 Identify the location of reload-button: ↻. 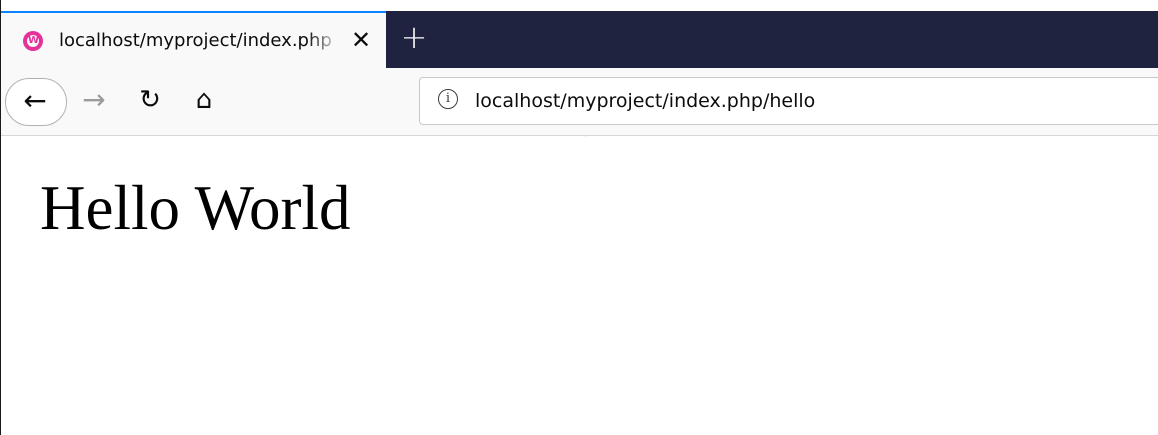
(150, 101).